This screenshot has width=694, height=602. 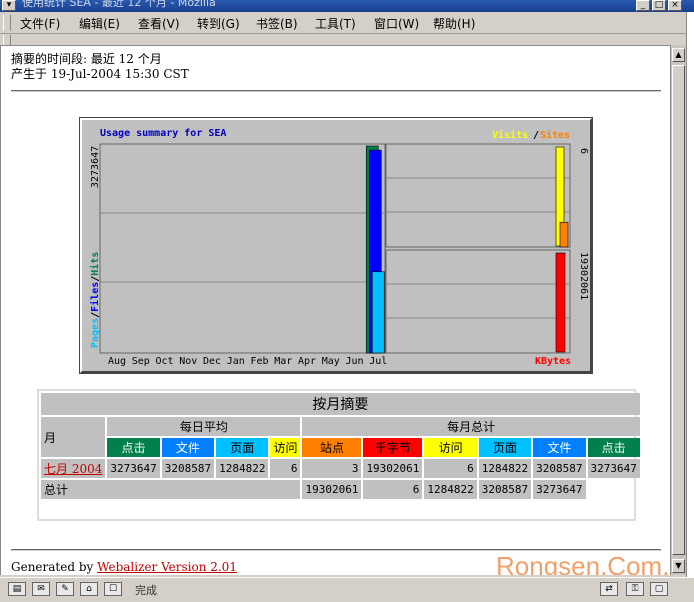 I want to click on window-titlebar: ▾ 使用统计 SEA - 最近 12 个月 - Mozilla _ □ ×, so click(x=347, y=6).